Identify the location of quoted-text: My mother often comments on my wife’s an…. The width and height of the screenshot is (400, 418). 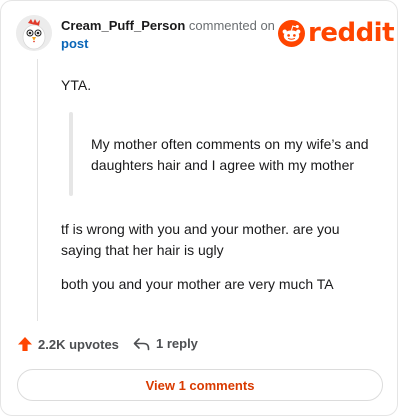
(230, 154).